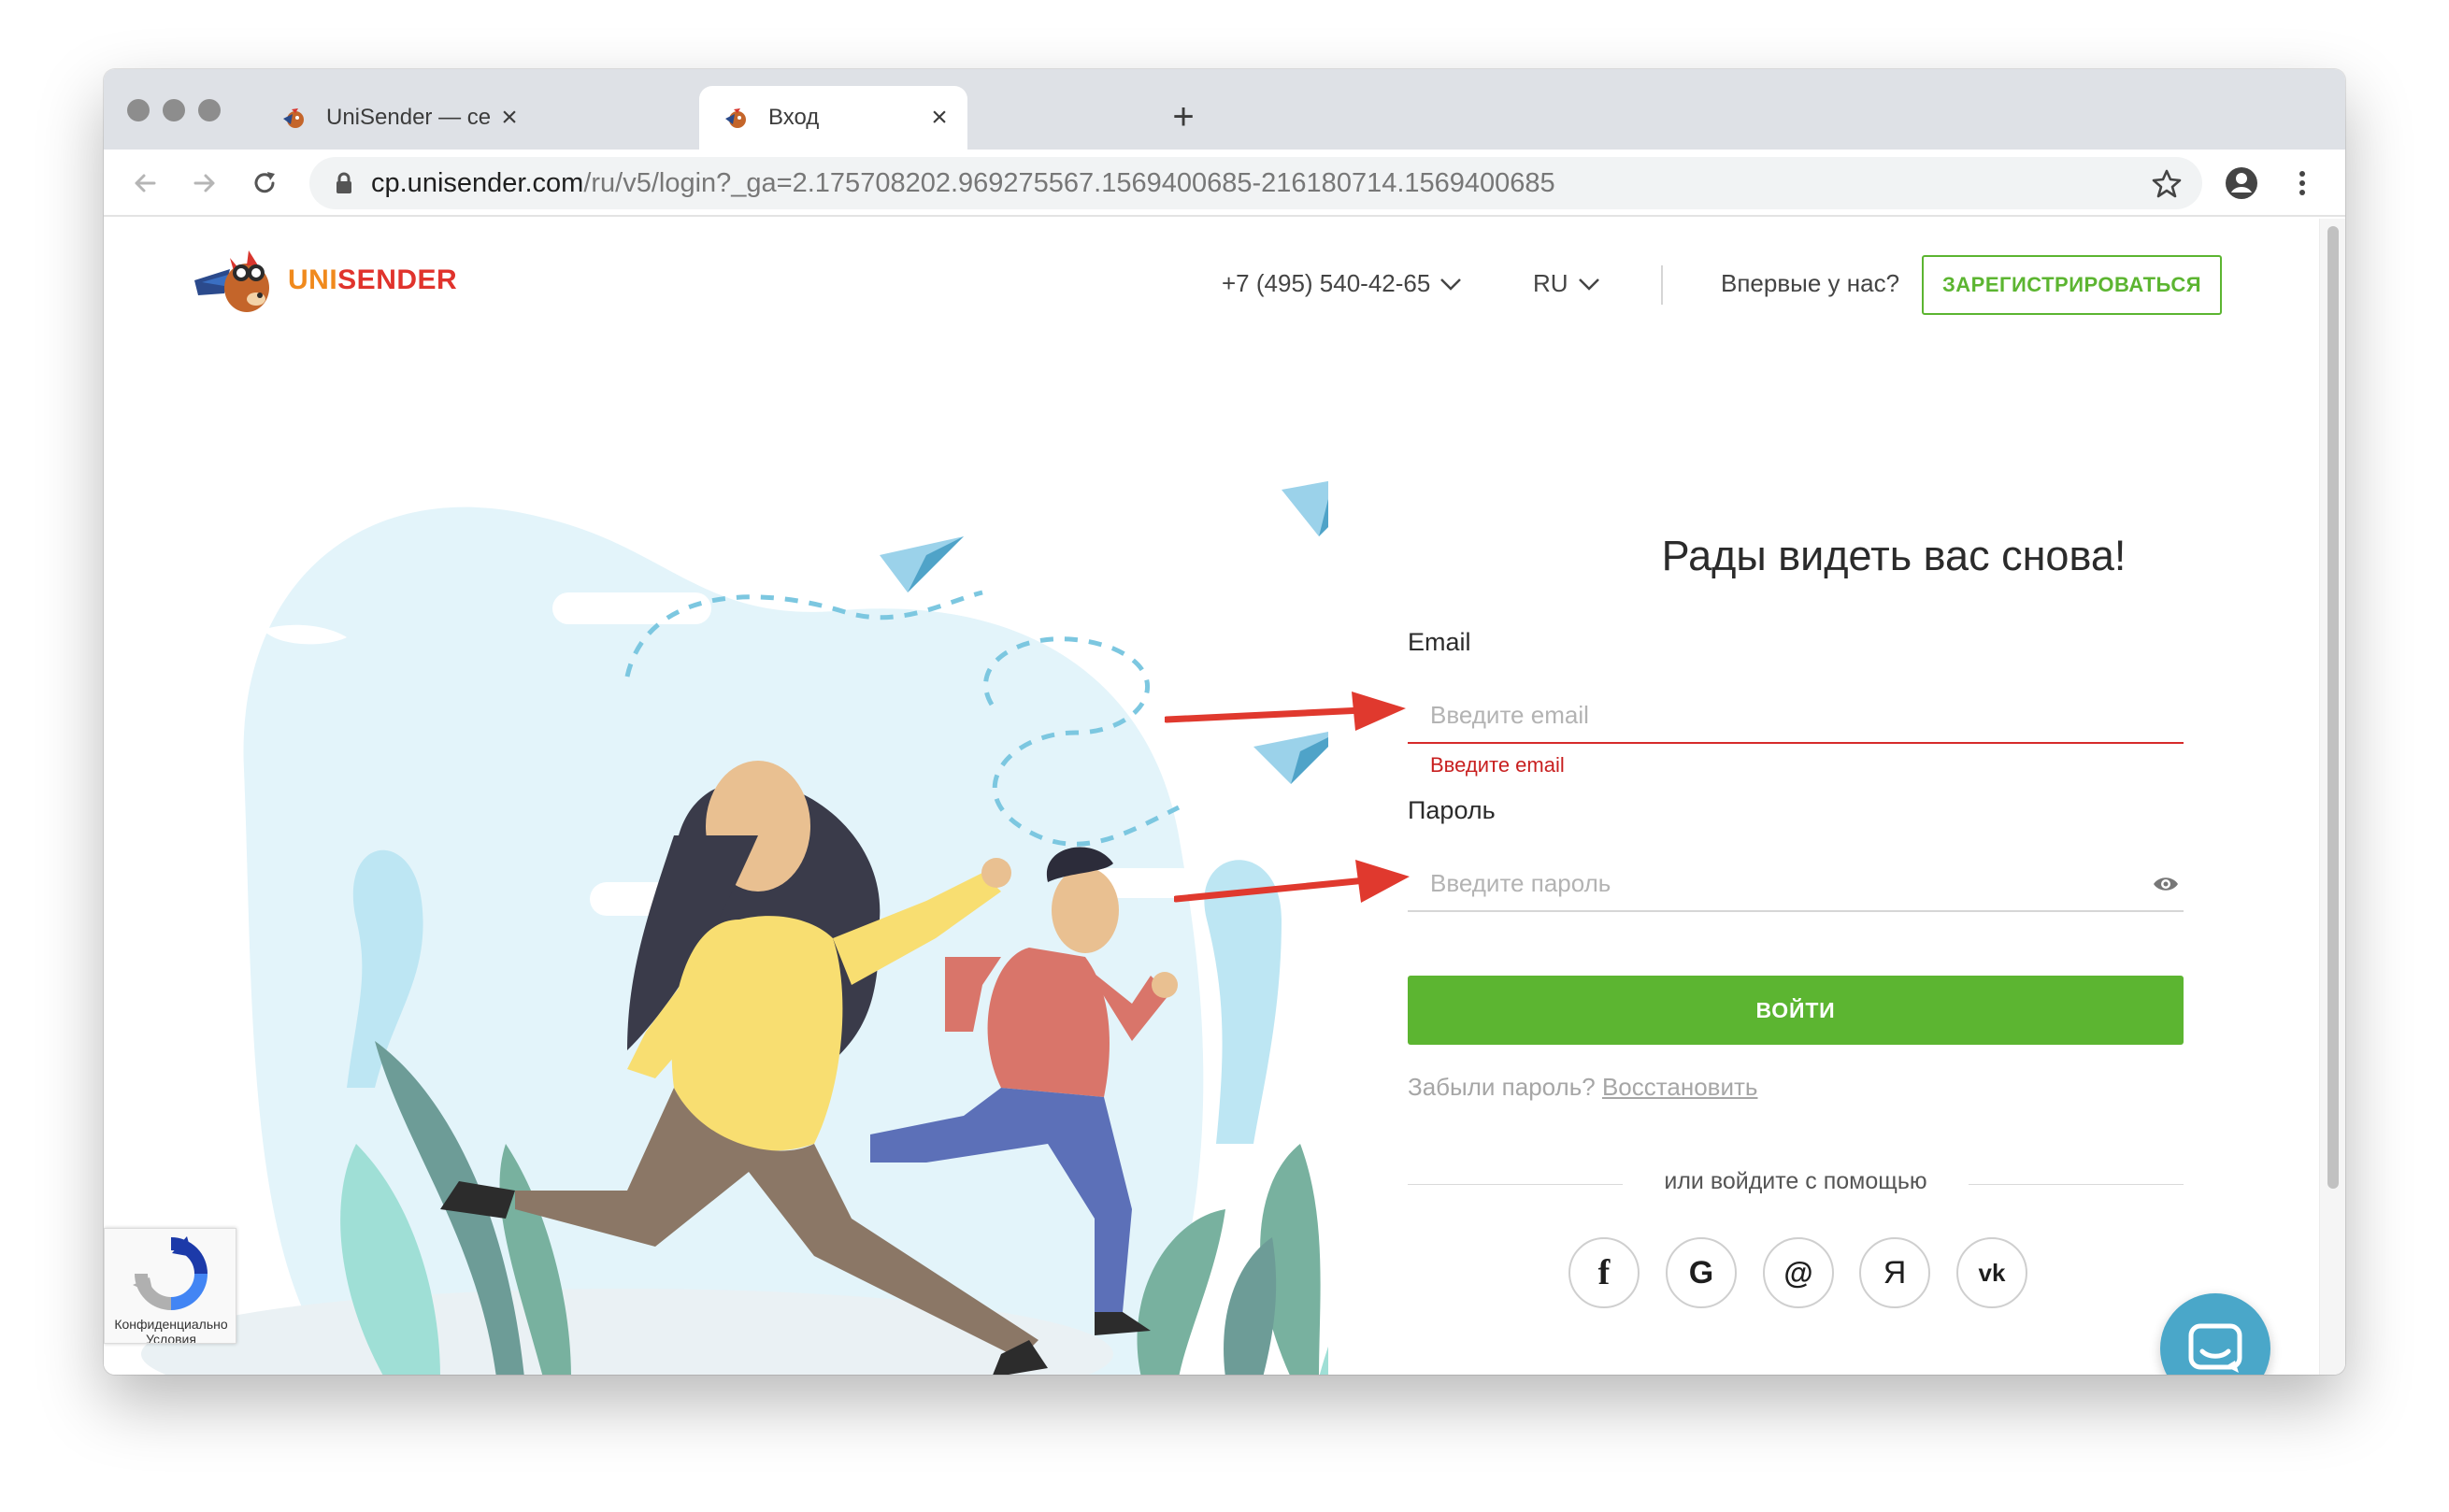 This screenshot has height=1512, width=2449. Describe the element at coordinates (1224, 109) in the screenshot. I see `tab-bar: UniSender — сервис массовых × Вход × +` at that location.